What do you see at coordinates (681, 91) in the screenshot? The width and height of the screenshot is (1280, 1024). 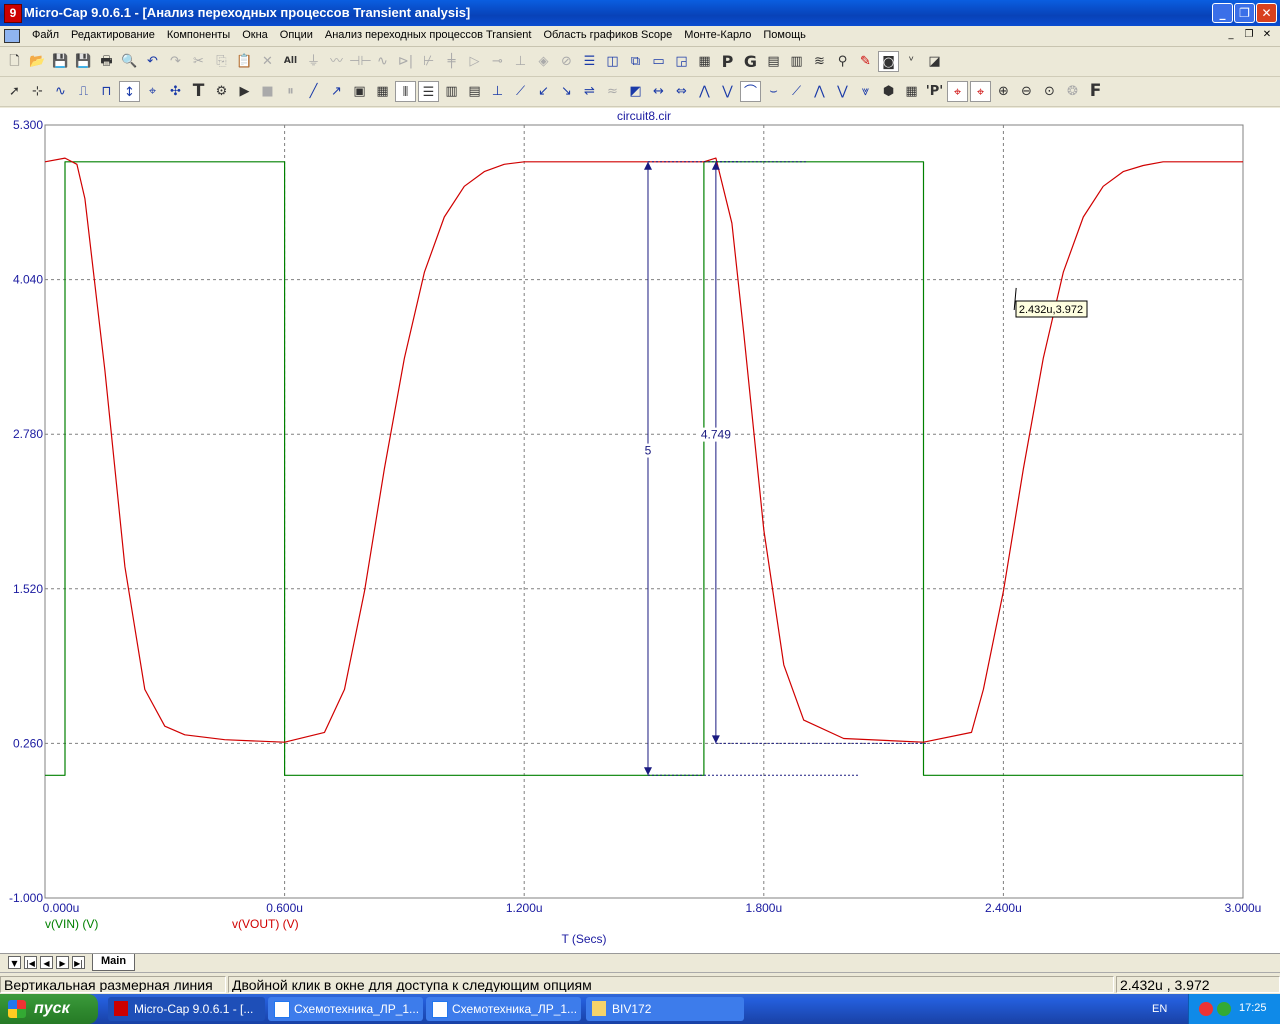 I see `prev-point-icon: ⇔` at bounding box center [681, 91].